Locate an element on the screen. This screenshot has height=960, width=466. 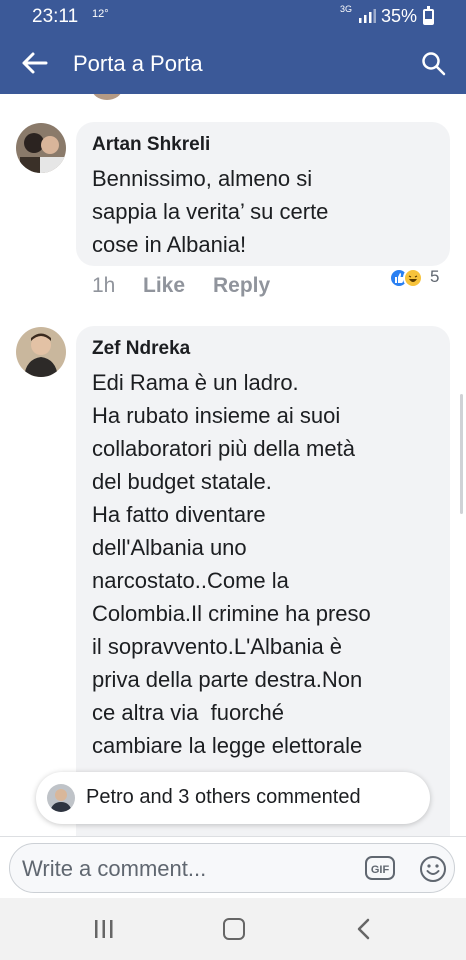
signal-icon is located at coordinates (367, 16).